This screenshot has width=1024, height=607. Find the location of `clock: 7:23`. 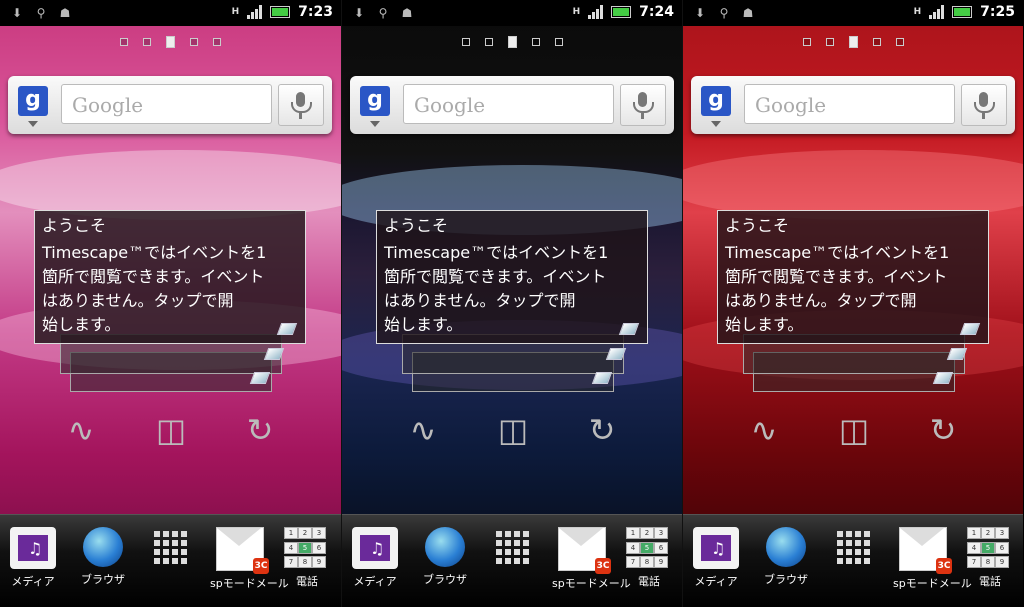

clock: 7:23 is located at coordinates (315, 12).